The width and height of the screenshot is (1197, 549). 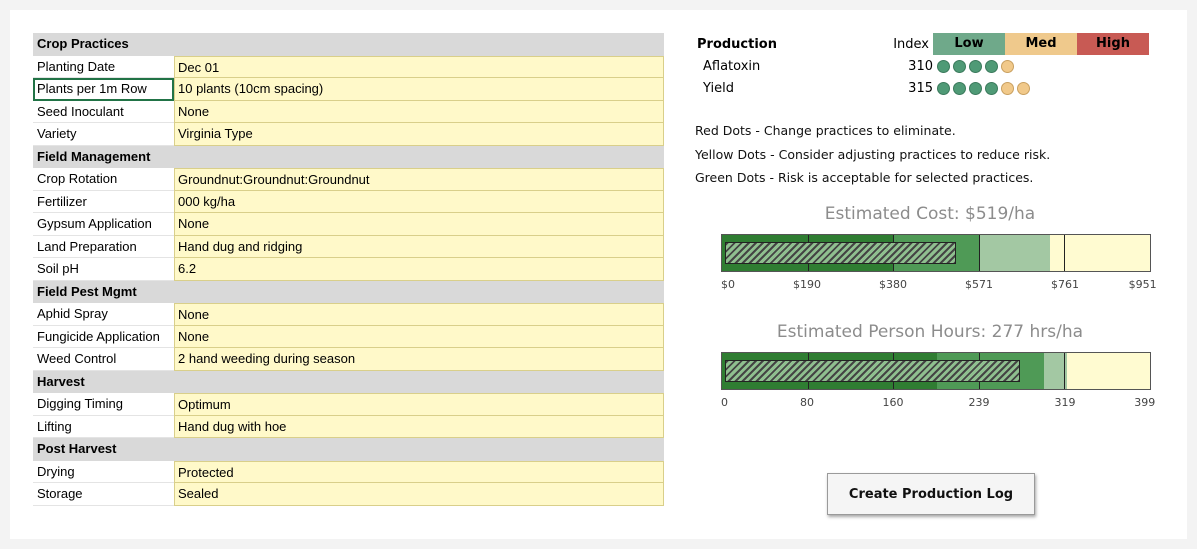 I want to click on row-label: Lifting, so click(x=103, y=427).